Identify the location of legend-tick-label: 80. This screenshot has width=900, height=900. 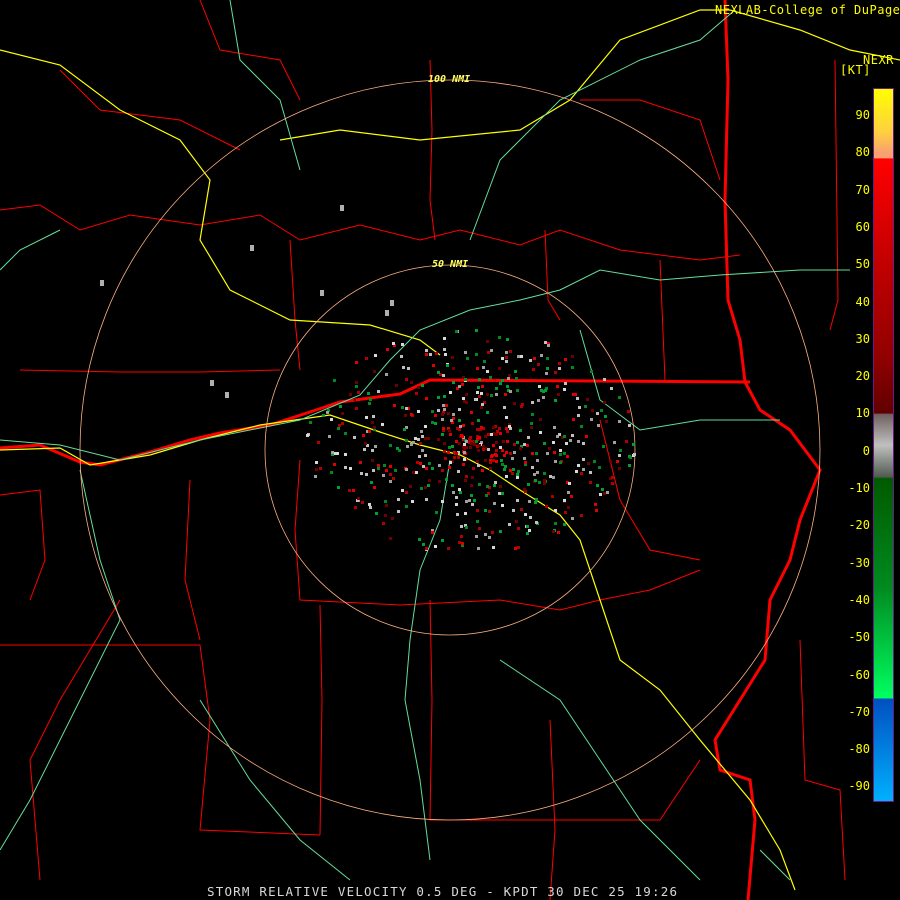
(862, 152).